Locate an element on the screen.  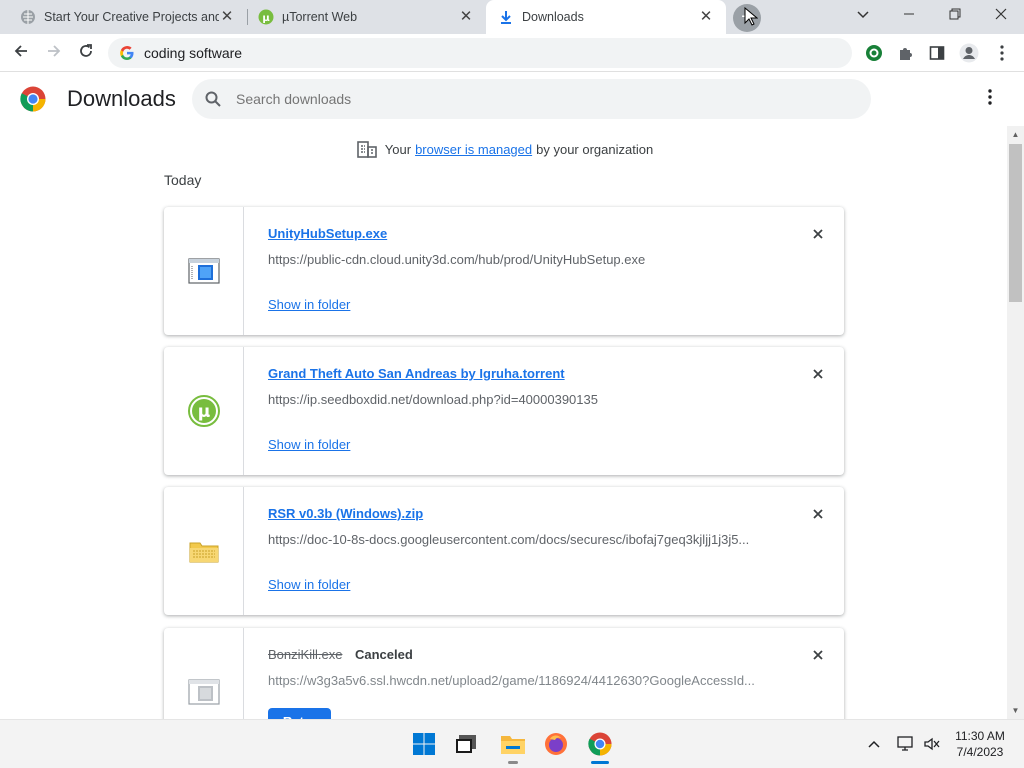
managed-prefix: Your is located at coordinates (398, 149).